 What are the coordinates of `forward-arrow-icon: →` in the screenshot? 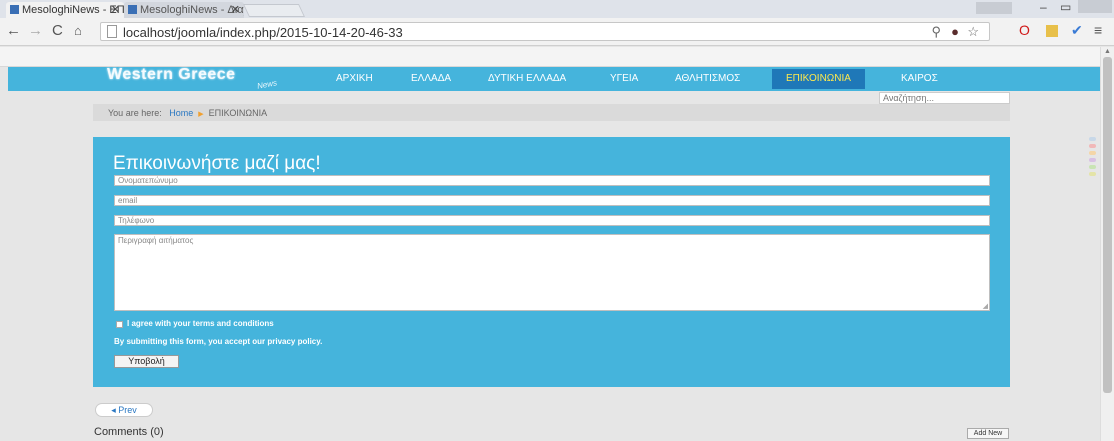 It's located at (35, 30).